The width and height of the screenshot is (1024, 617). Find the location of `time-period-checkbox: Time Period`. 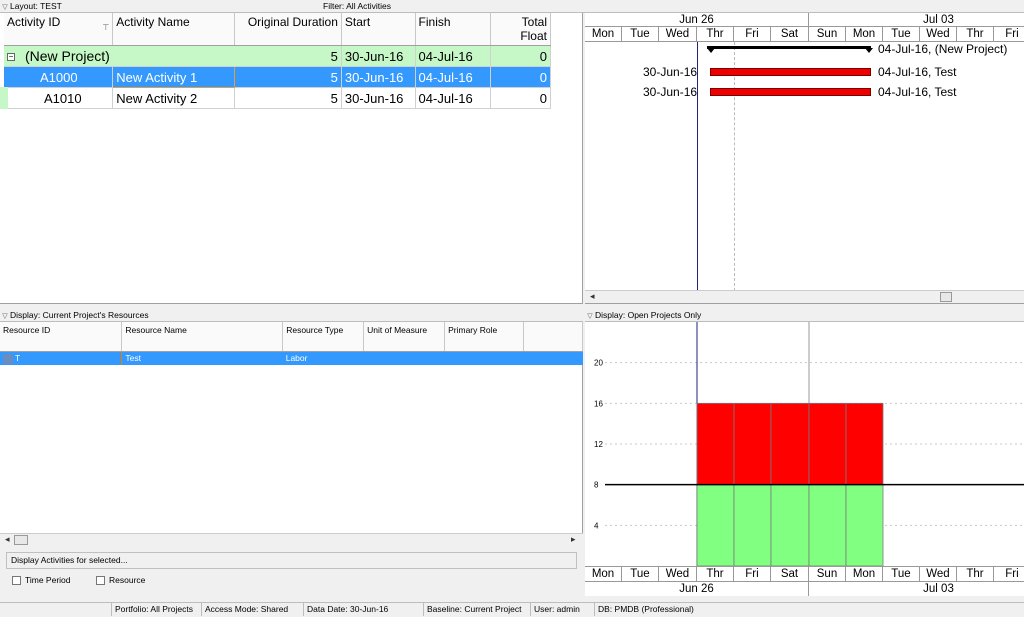

time-period-checkbox: Time Period is located at coordinates (41, 580).